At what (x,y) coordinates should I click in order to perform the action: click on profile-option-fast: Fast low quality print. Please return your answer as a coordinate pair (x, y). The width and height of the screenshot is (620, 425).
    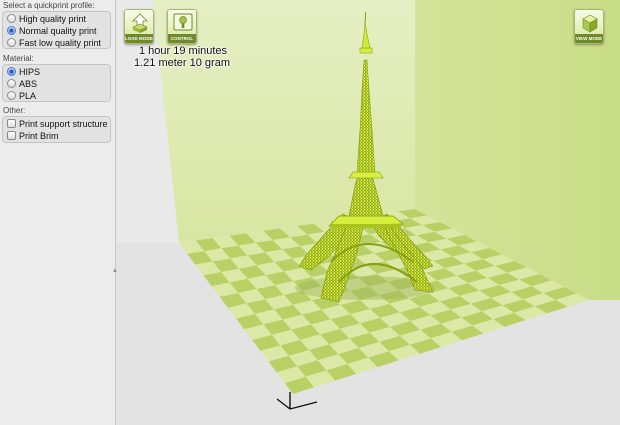
    Looking at the image, I should click on (54, 42).